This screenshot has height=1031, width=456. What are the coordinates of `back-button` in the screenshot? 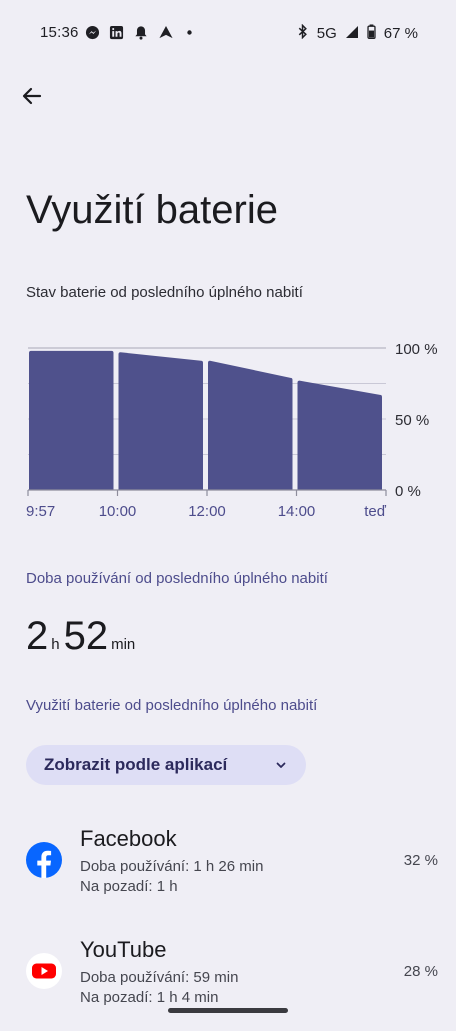 It's located at (32, 96).